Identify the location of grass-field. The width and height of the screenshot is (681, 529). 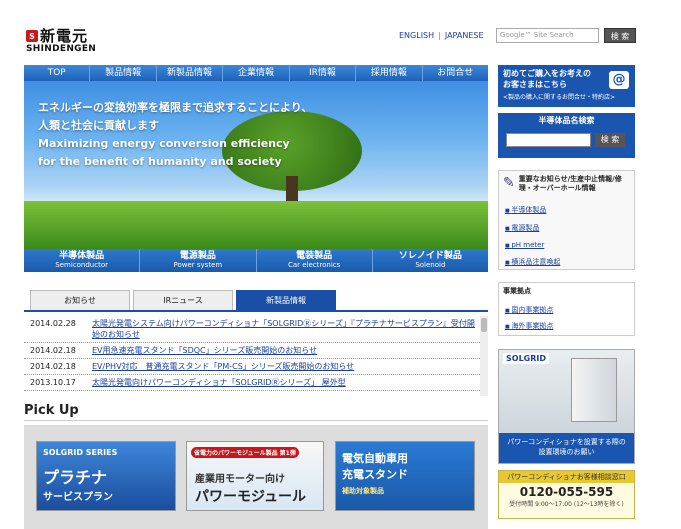
(256, 225).